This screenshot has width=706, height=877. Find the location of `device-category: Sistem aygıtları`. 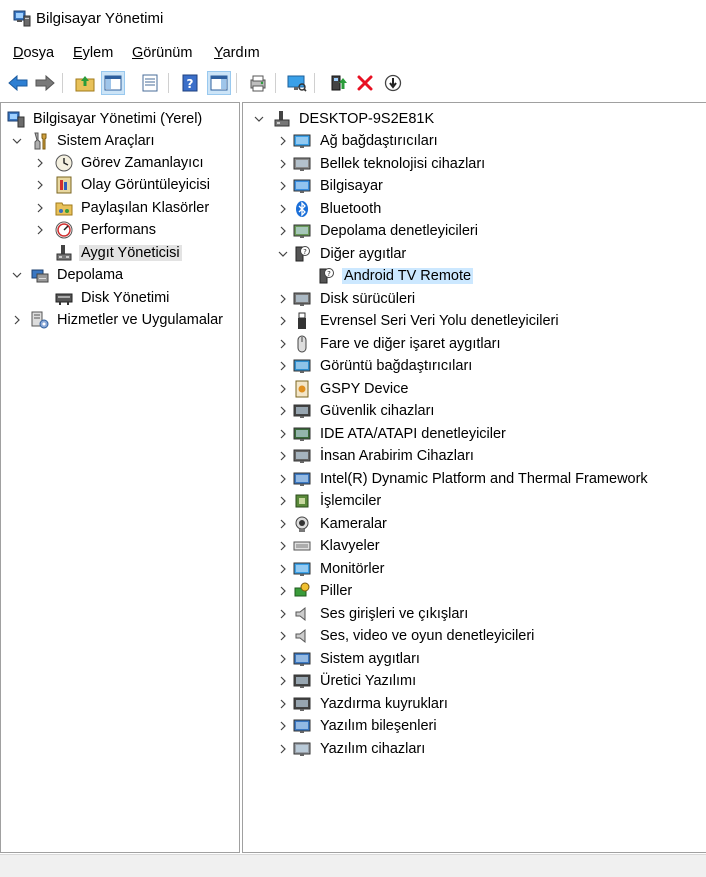

device-category: Sistem aygıtları is located at coordinates (474, 659).